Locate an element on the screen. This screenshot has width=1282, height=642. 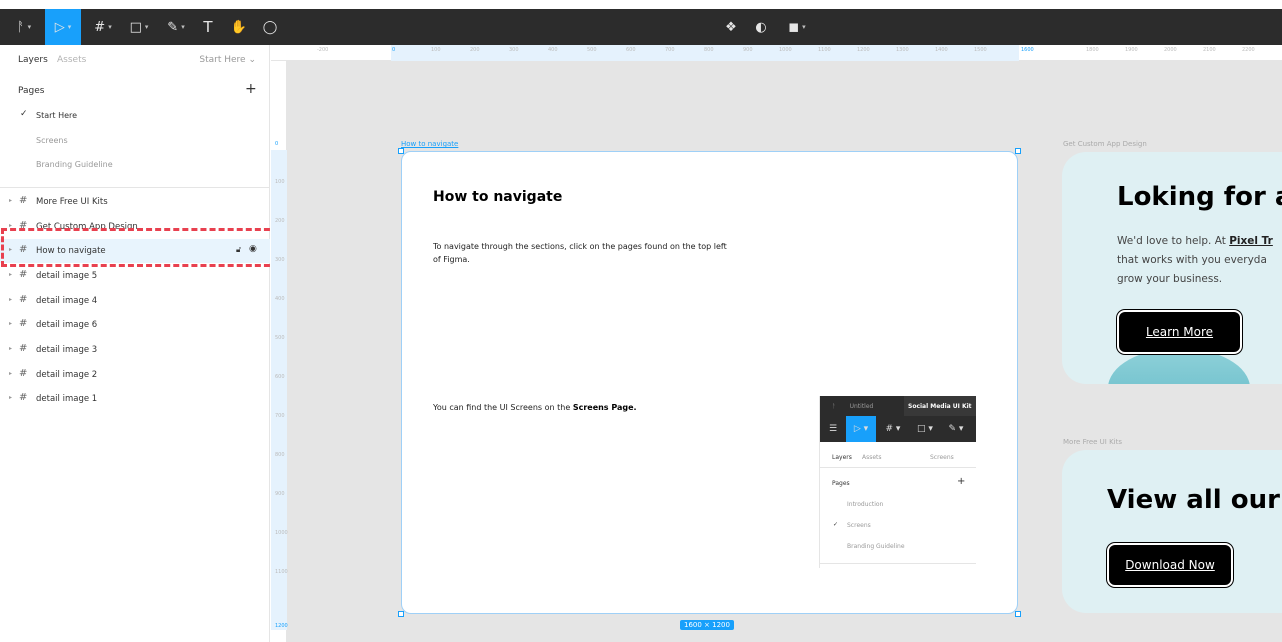
download-now-button: Download Now is located at coordinates (1170, 565).